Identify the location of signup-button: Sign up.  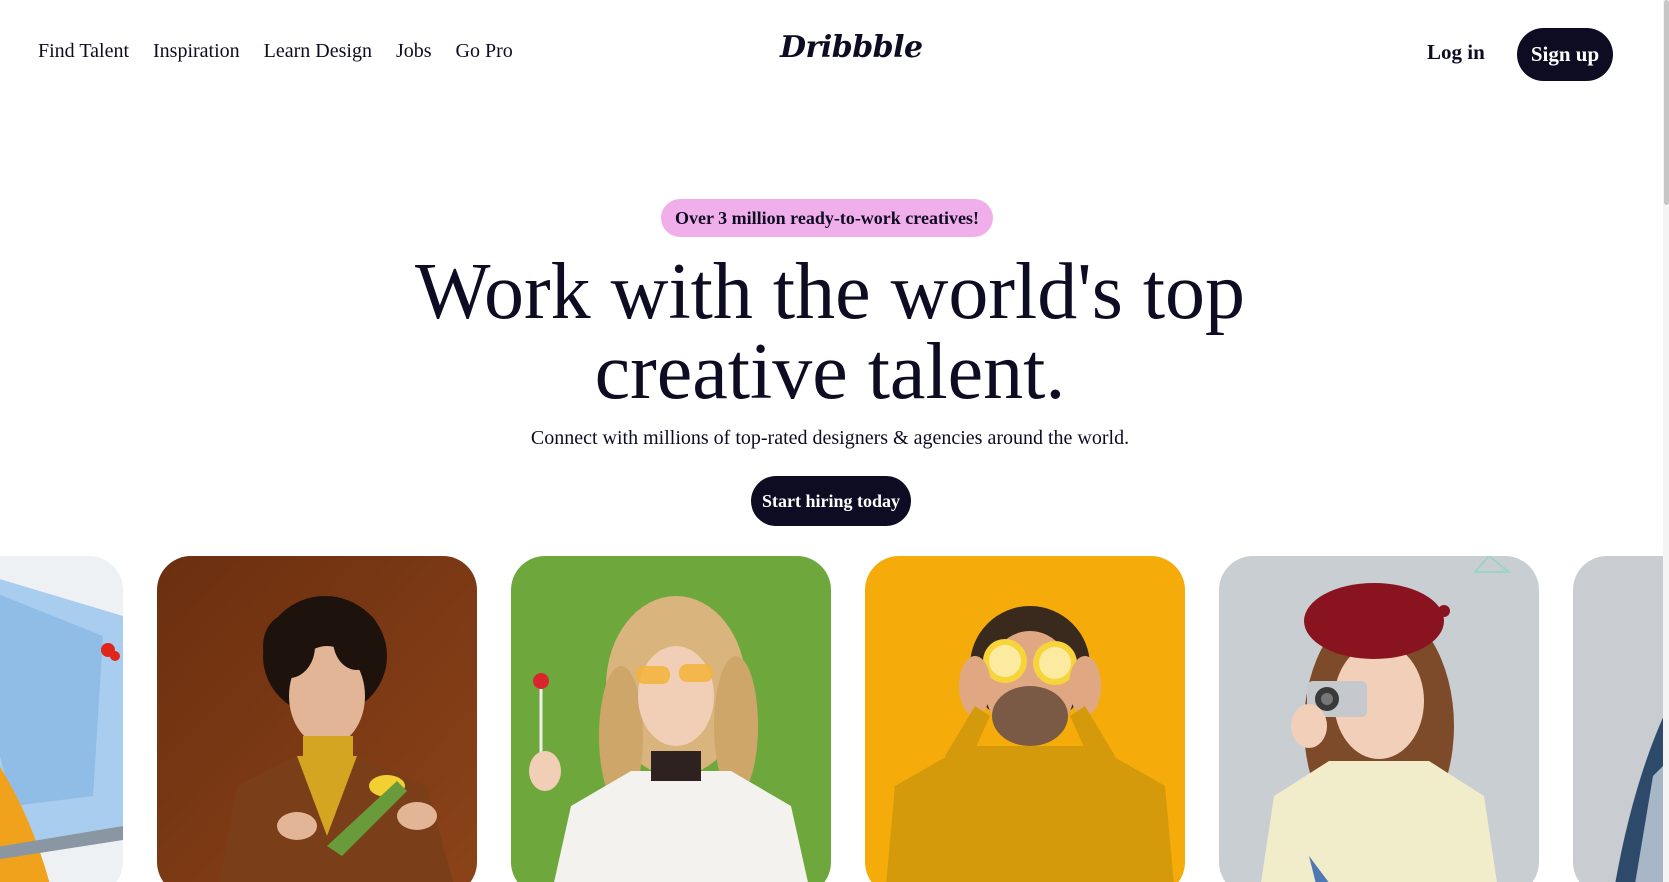
(1565, 54).